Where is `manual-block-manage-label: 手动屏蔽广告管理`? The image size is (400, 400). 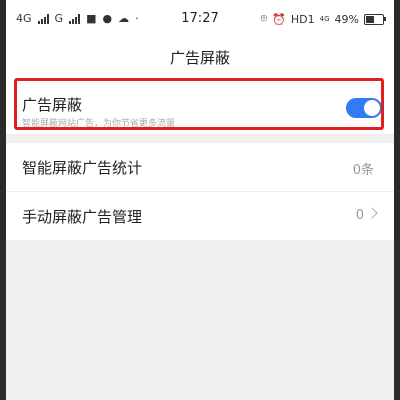 manual-block-manage-label: 手动屏蔽广告管理 is located at coordinates (82, 217).